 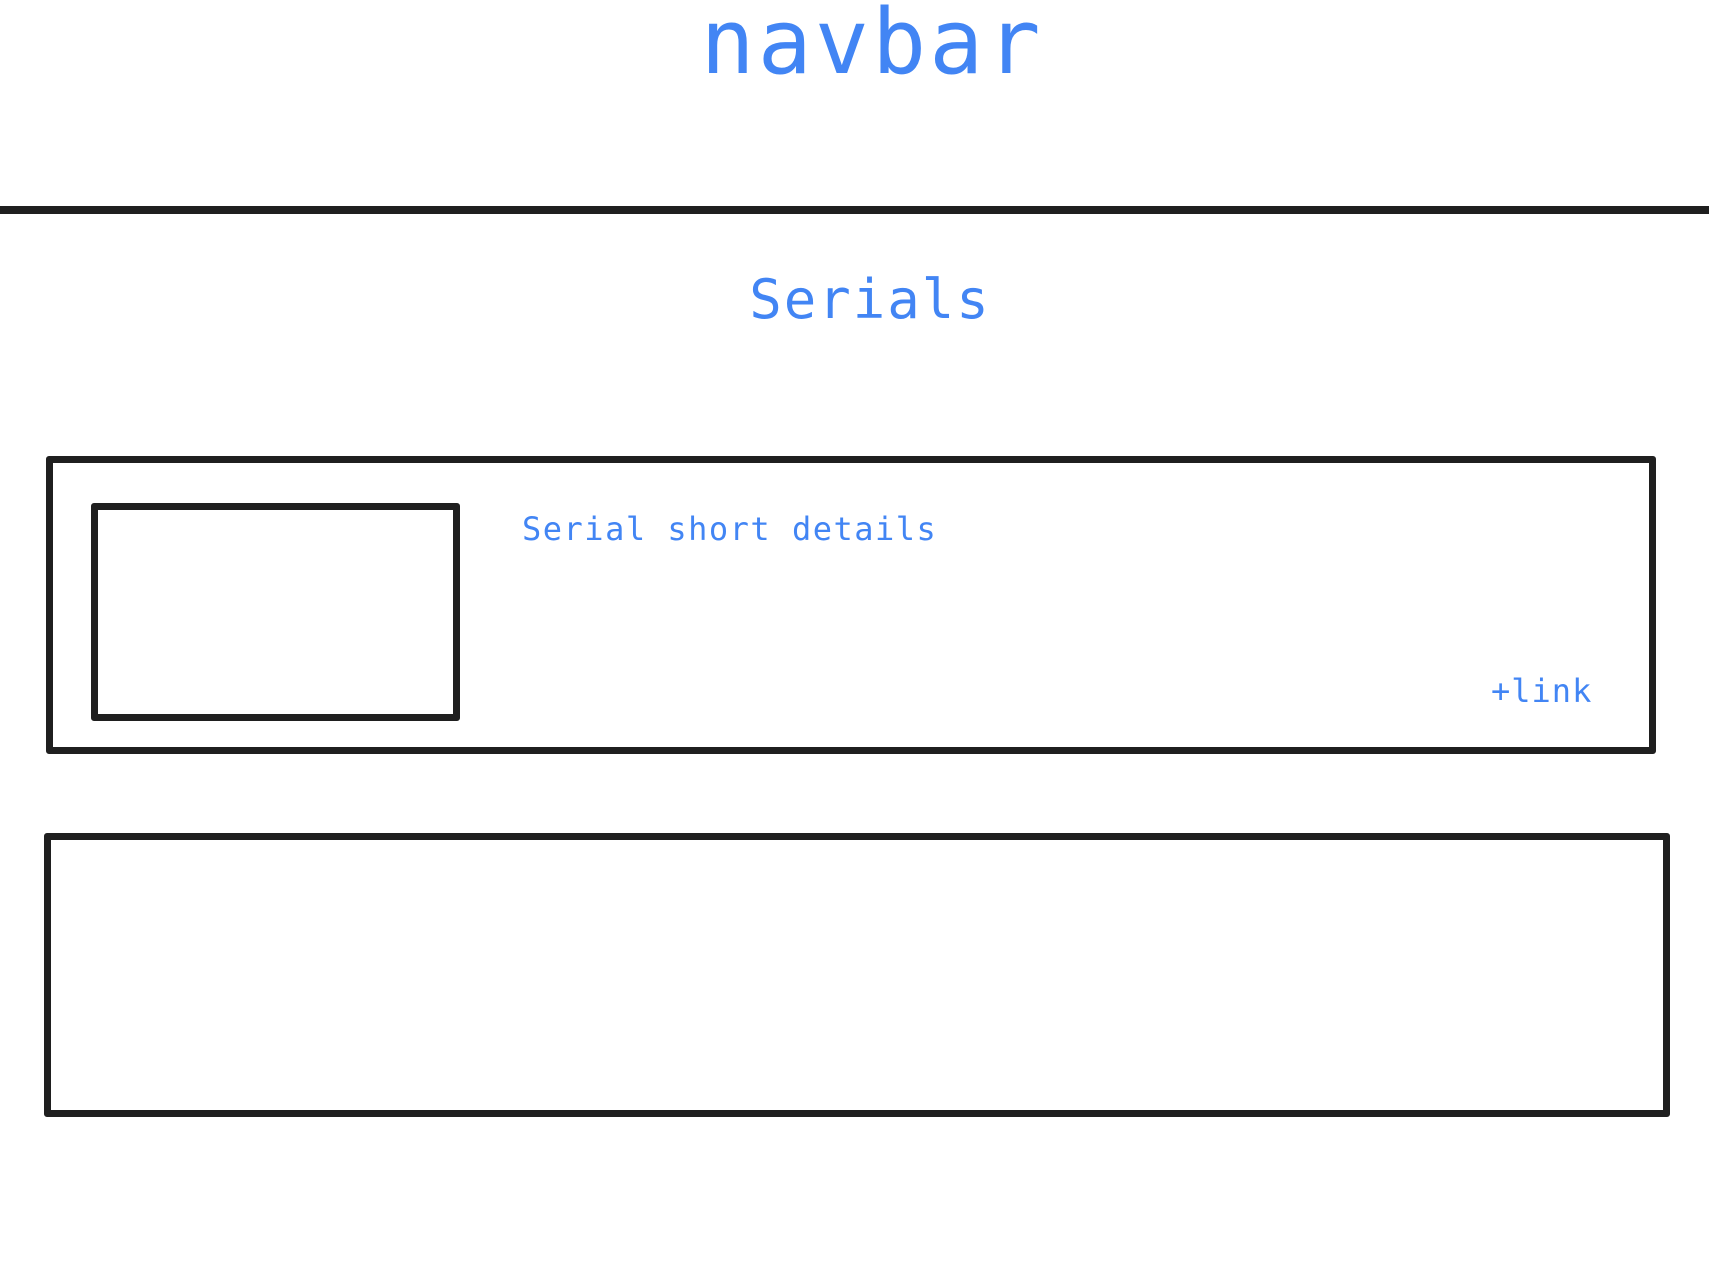 What do you see at coordinates (870, 299) in the screenshot?
I see `page-title: Serials` at bounding box center [870, 299].